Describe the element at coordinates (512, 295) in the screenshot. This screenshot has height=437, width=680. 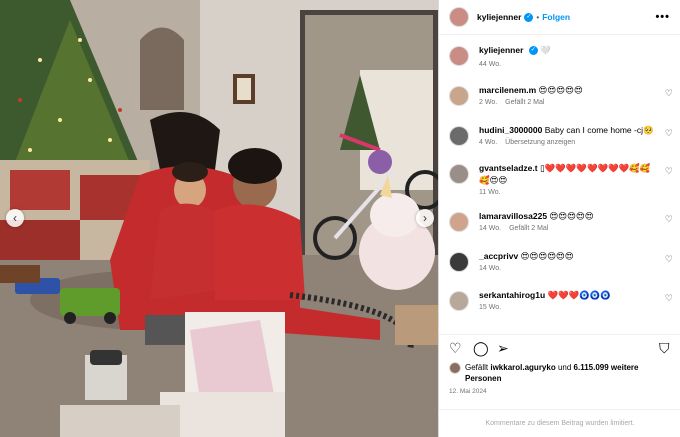
I see `commenter-username: serkantahirog1u` at that location.